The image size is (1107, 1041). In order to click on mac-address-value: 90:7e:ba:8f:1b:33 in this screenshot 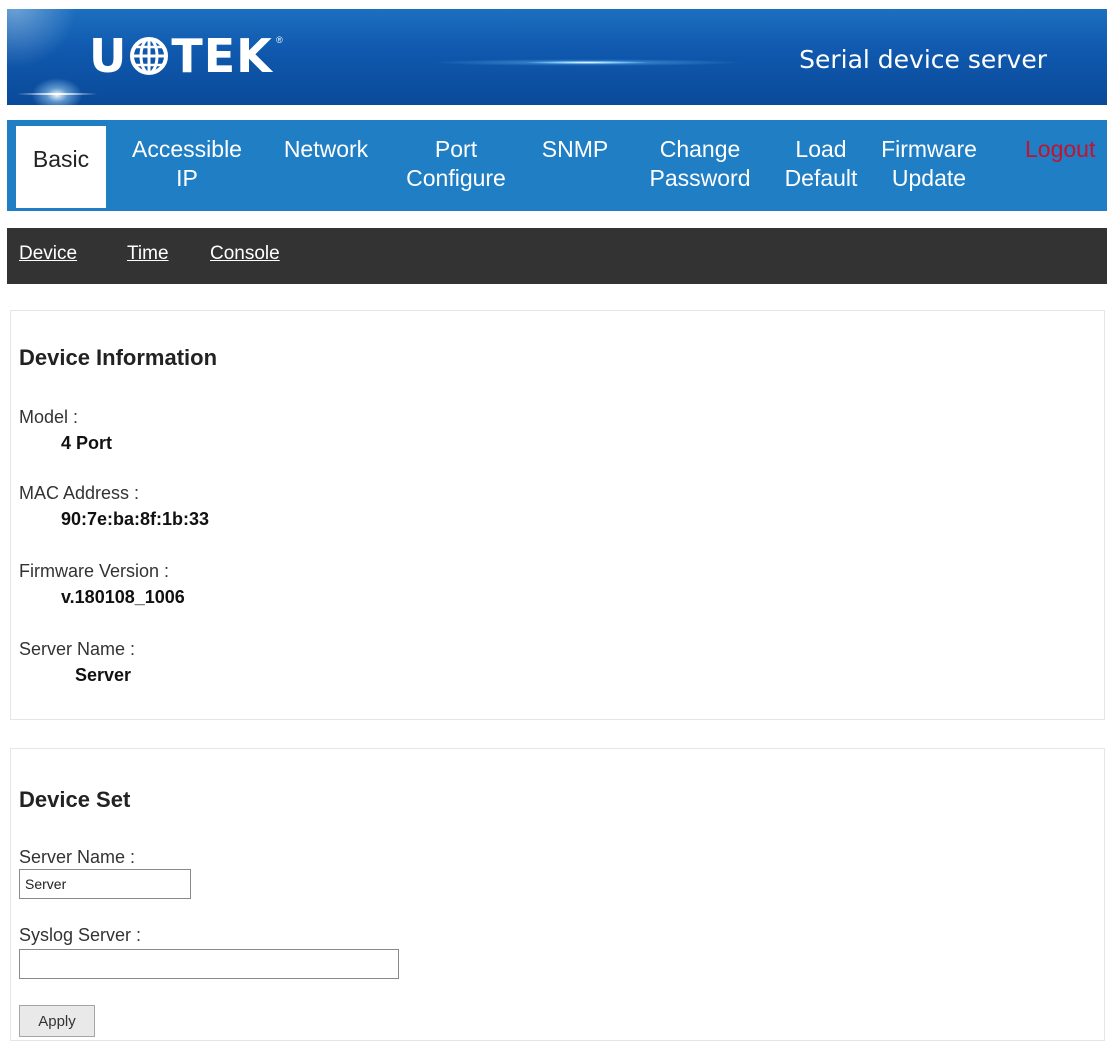, I will do `click(135, 519)`.